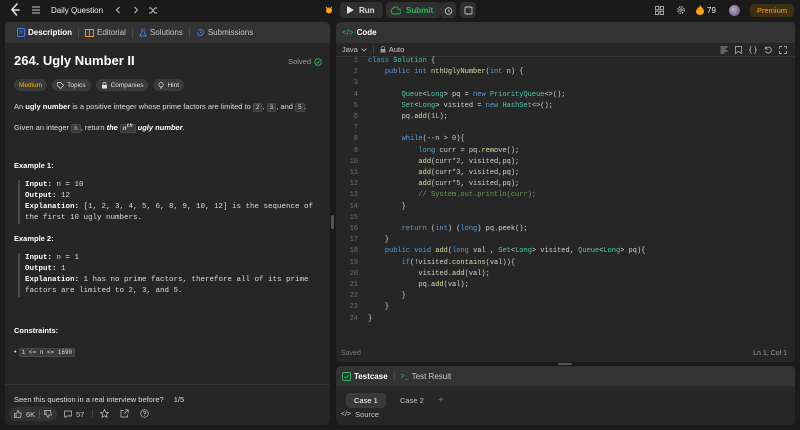 Image resolution: width=800 pixels, height=430 pixels. What do you see at coordinates (47, 352) in the screenshot?
I see `constraint-item: 1 <= n <= 1690` at bounding box center [47, 352].